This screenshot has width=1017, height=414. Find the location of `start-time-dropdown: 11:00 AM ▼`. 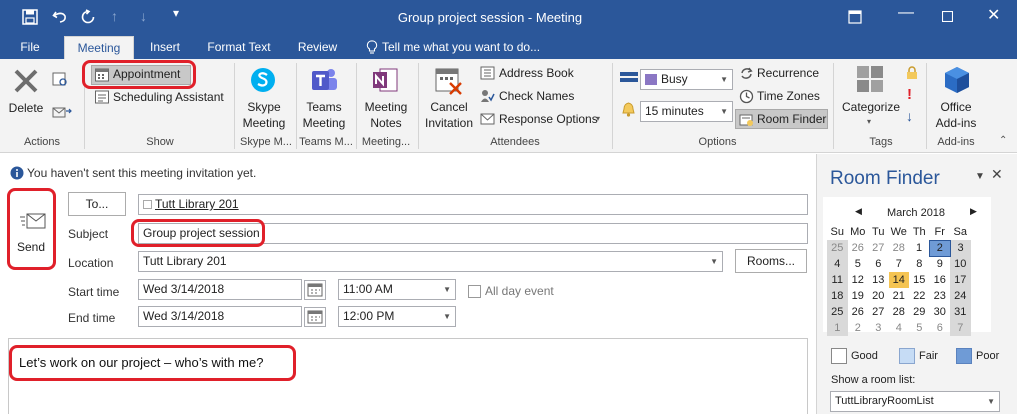

start-time-dropdown: 11:00 AM ▼ is located at coordinates (397, 289).